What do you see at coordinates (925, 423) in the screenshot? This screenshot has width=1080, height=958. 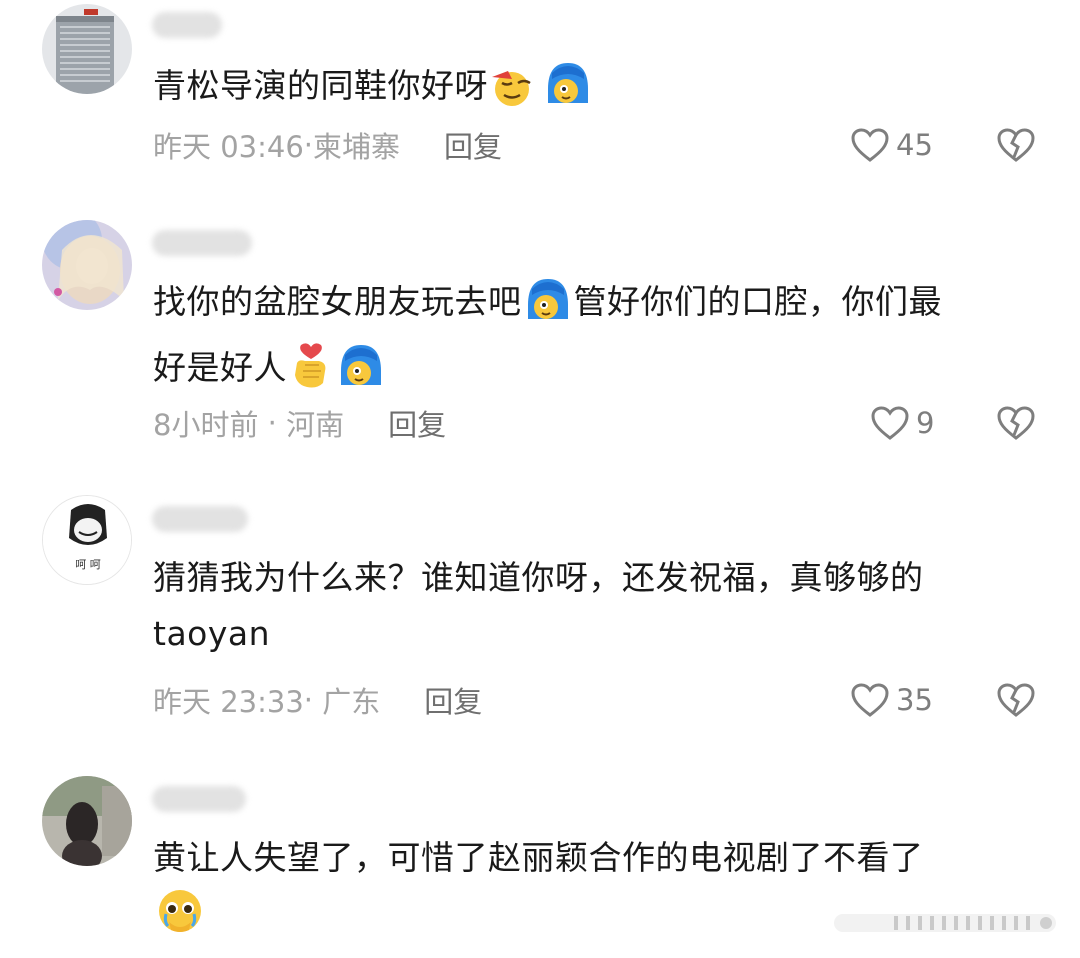 I see `like-count: 9` at bounding box center [925, 423].